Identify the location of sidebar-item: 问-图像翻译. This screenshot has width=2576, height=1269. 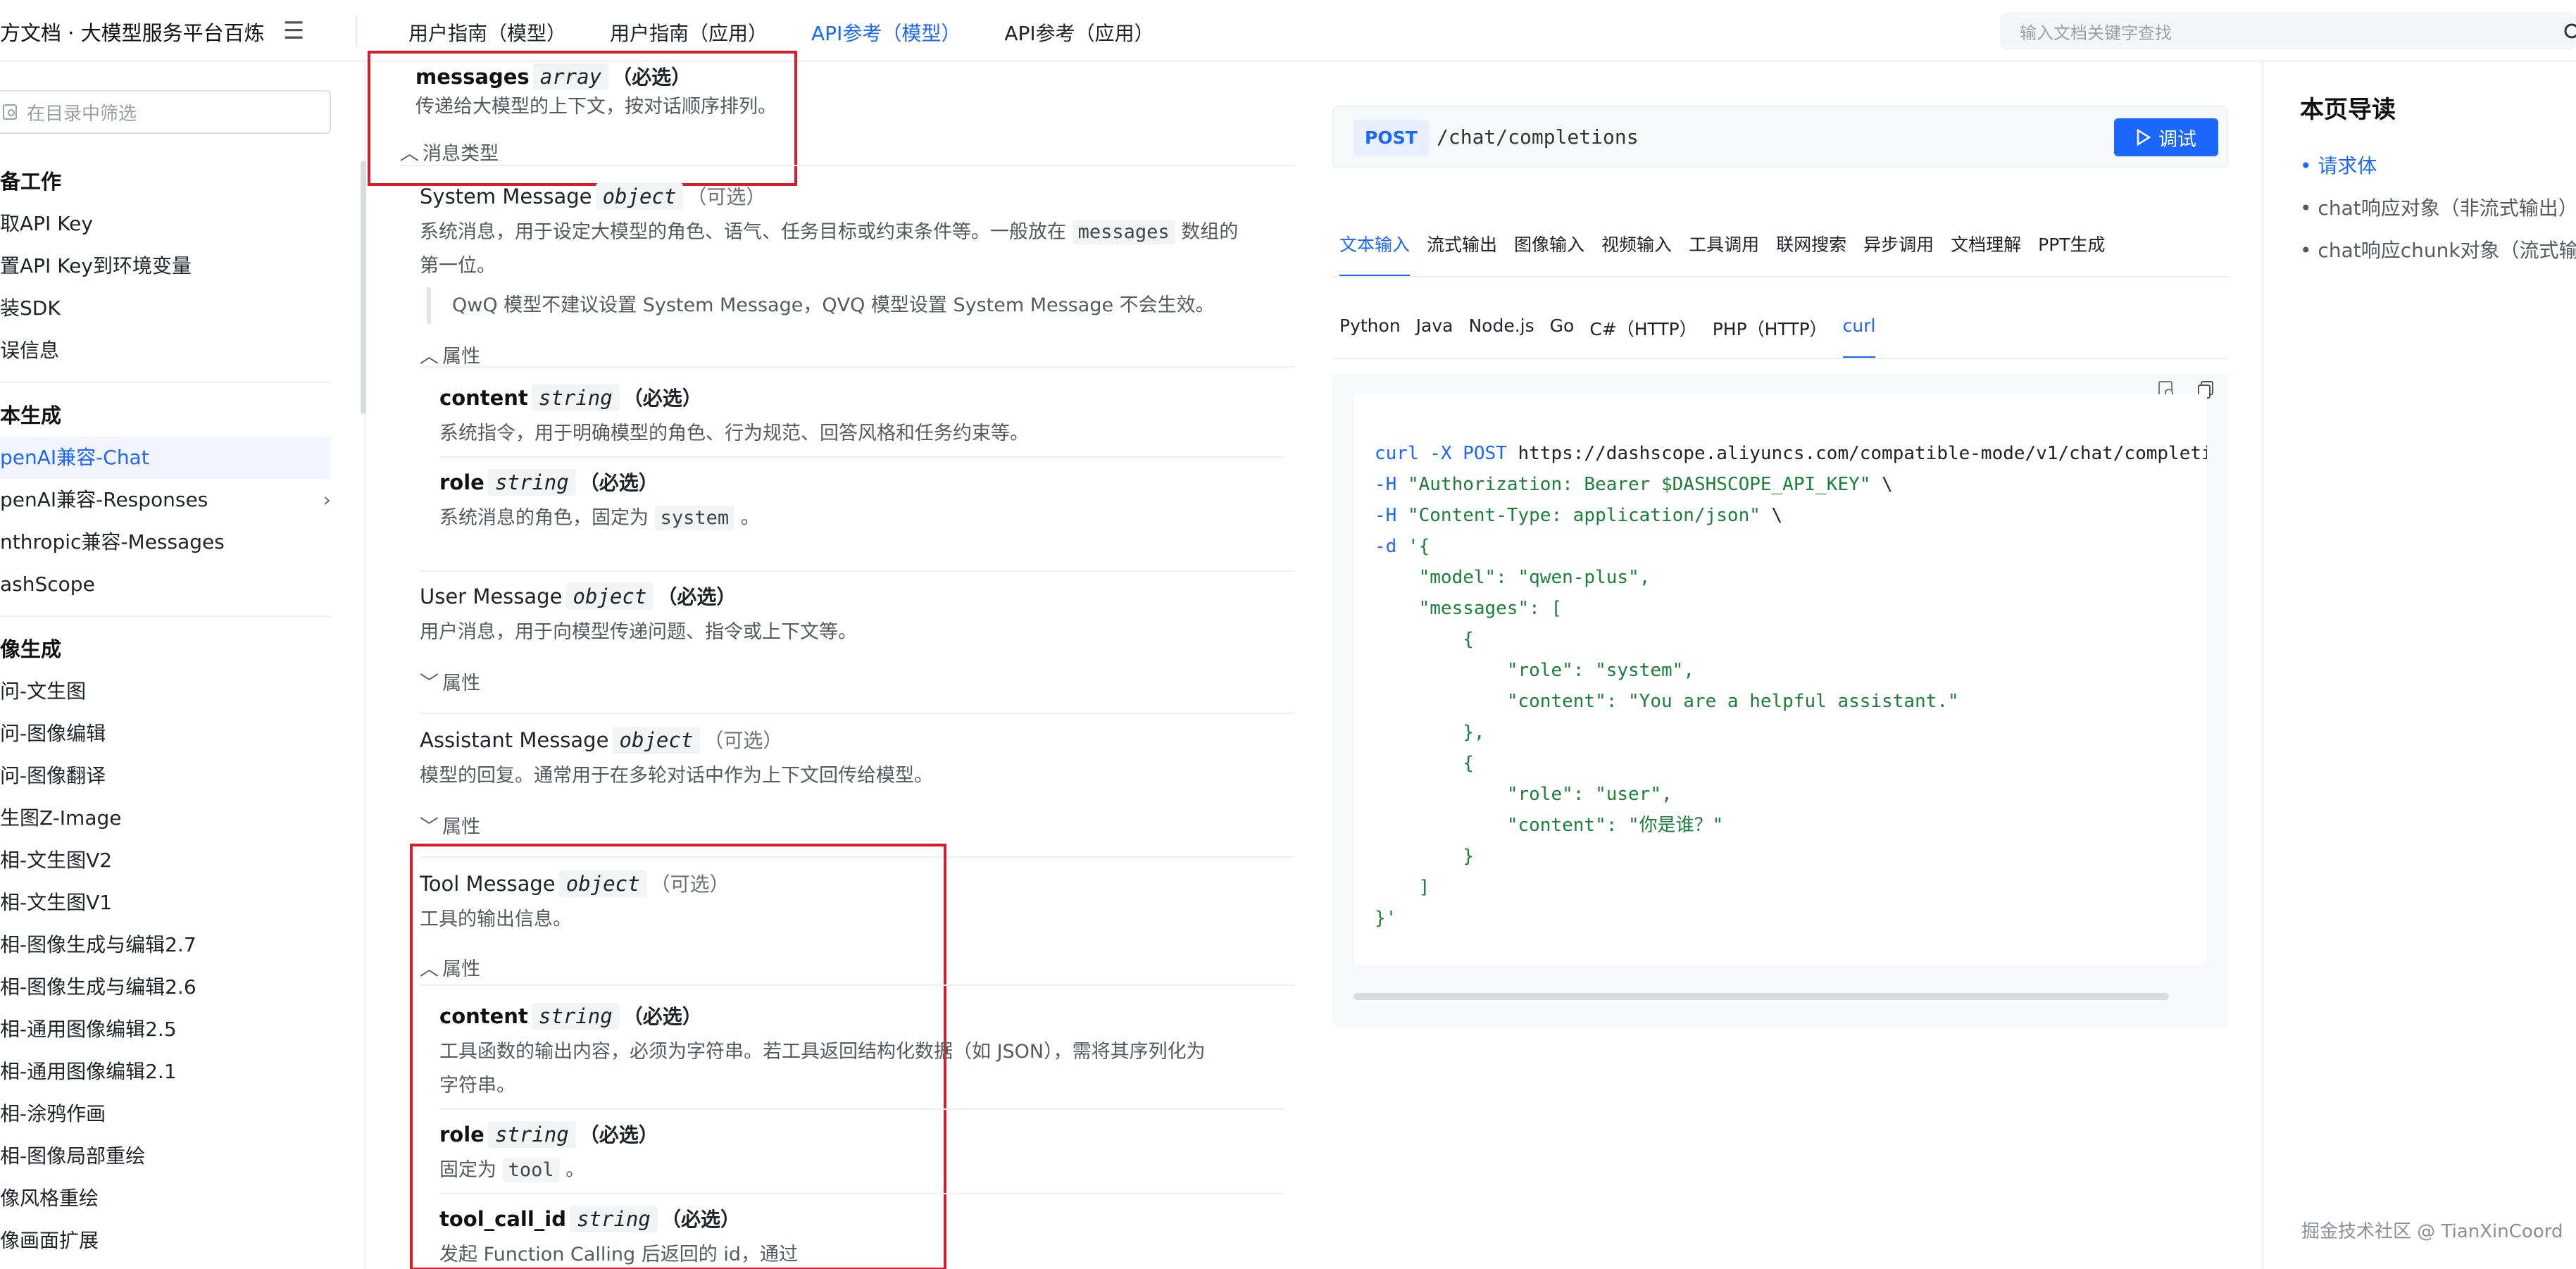
(165, 776).